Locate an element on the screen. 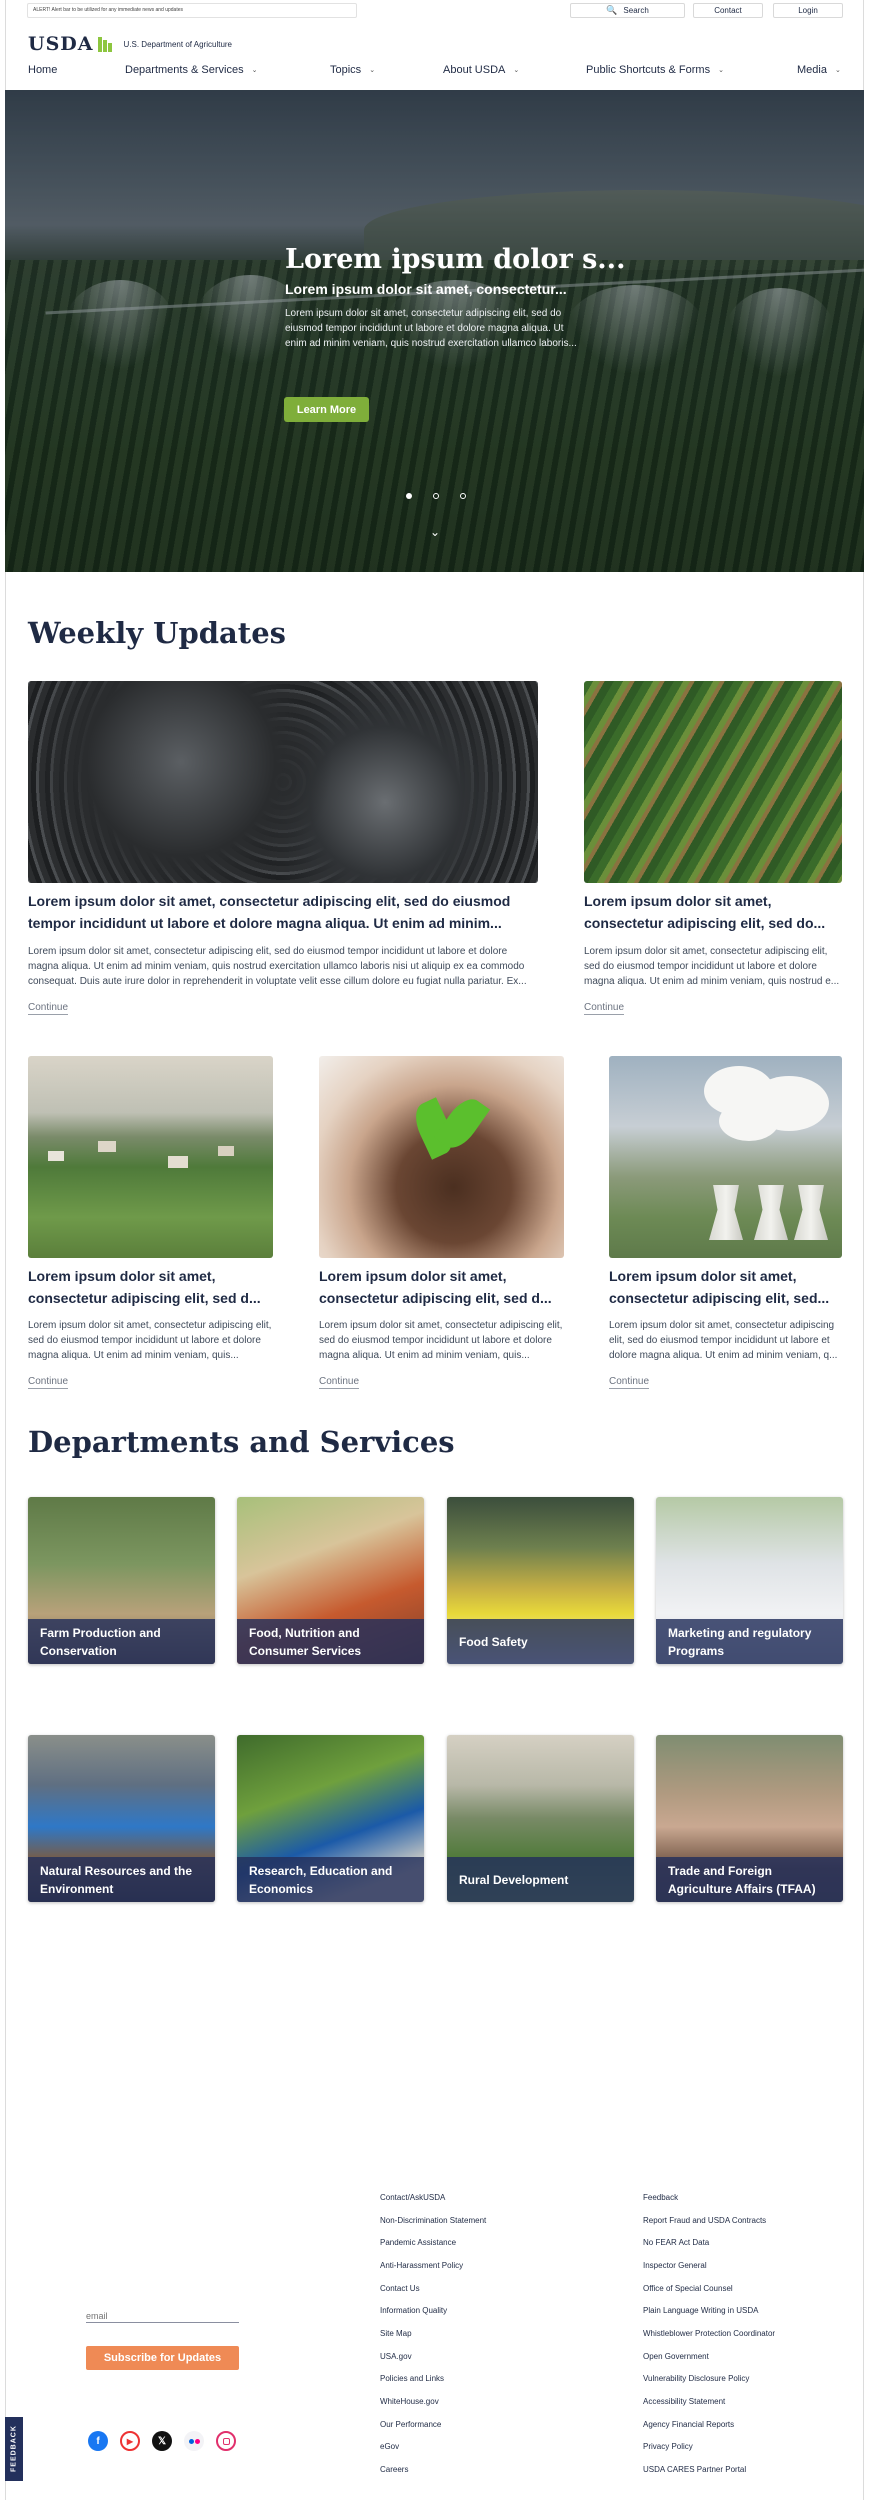 This screenshot has width=869, height=2500. nav-item-about: About USDA ⌄ is located at coordinates (481, 70).